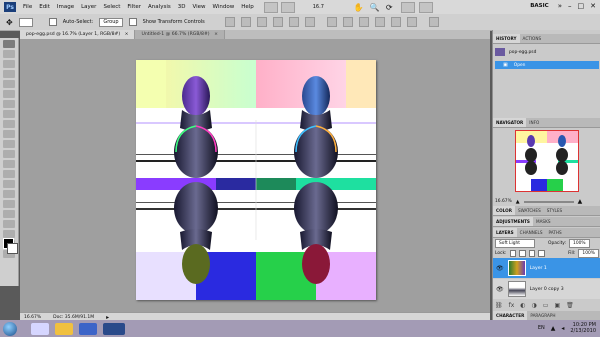  What do you see at coordinates (9, 84) in the screenshot?
I see `crop-tool-icon` at bounding box center [9, 84].